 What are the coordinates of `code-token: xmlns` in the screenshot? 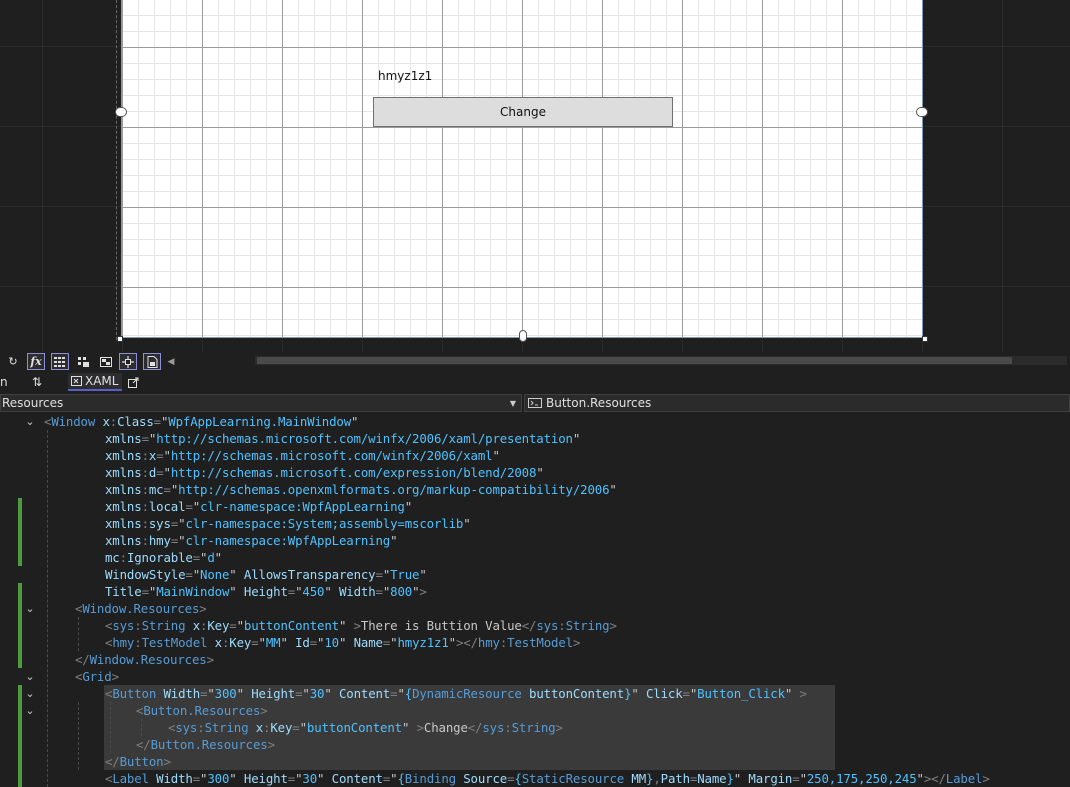 It's located at (123, 438).